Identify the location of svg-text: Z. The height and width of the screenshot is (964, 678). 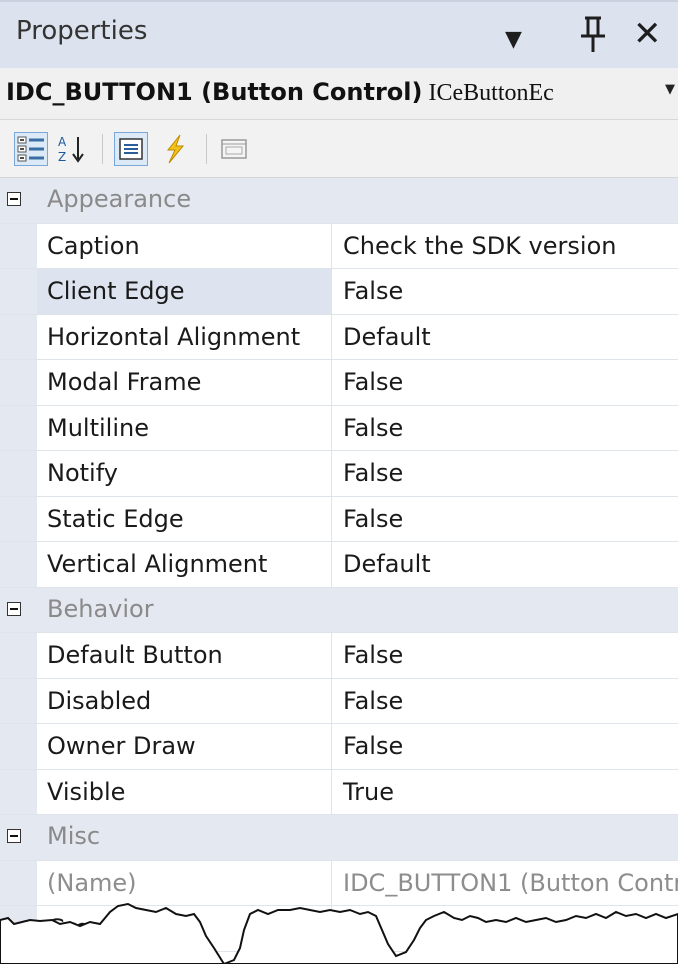
(62, 157).